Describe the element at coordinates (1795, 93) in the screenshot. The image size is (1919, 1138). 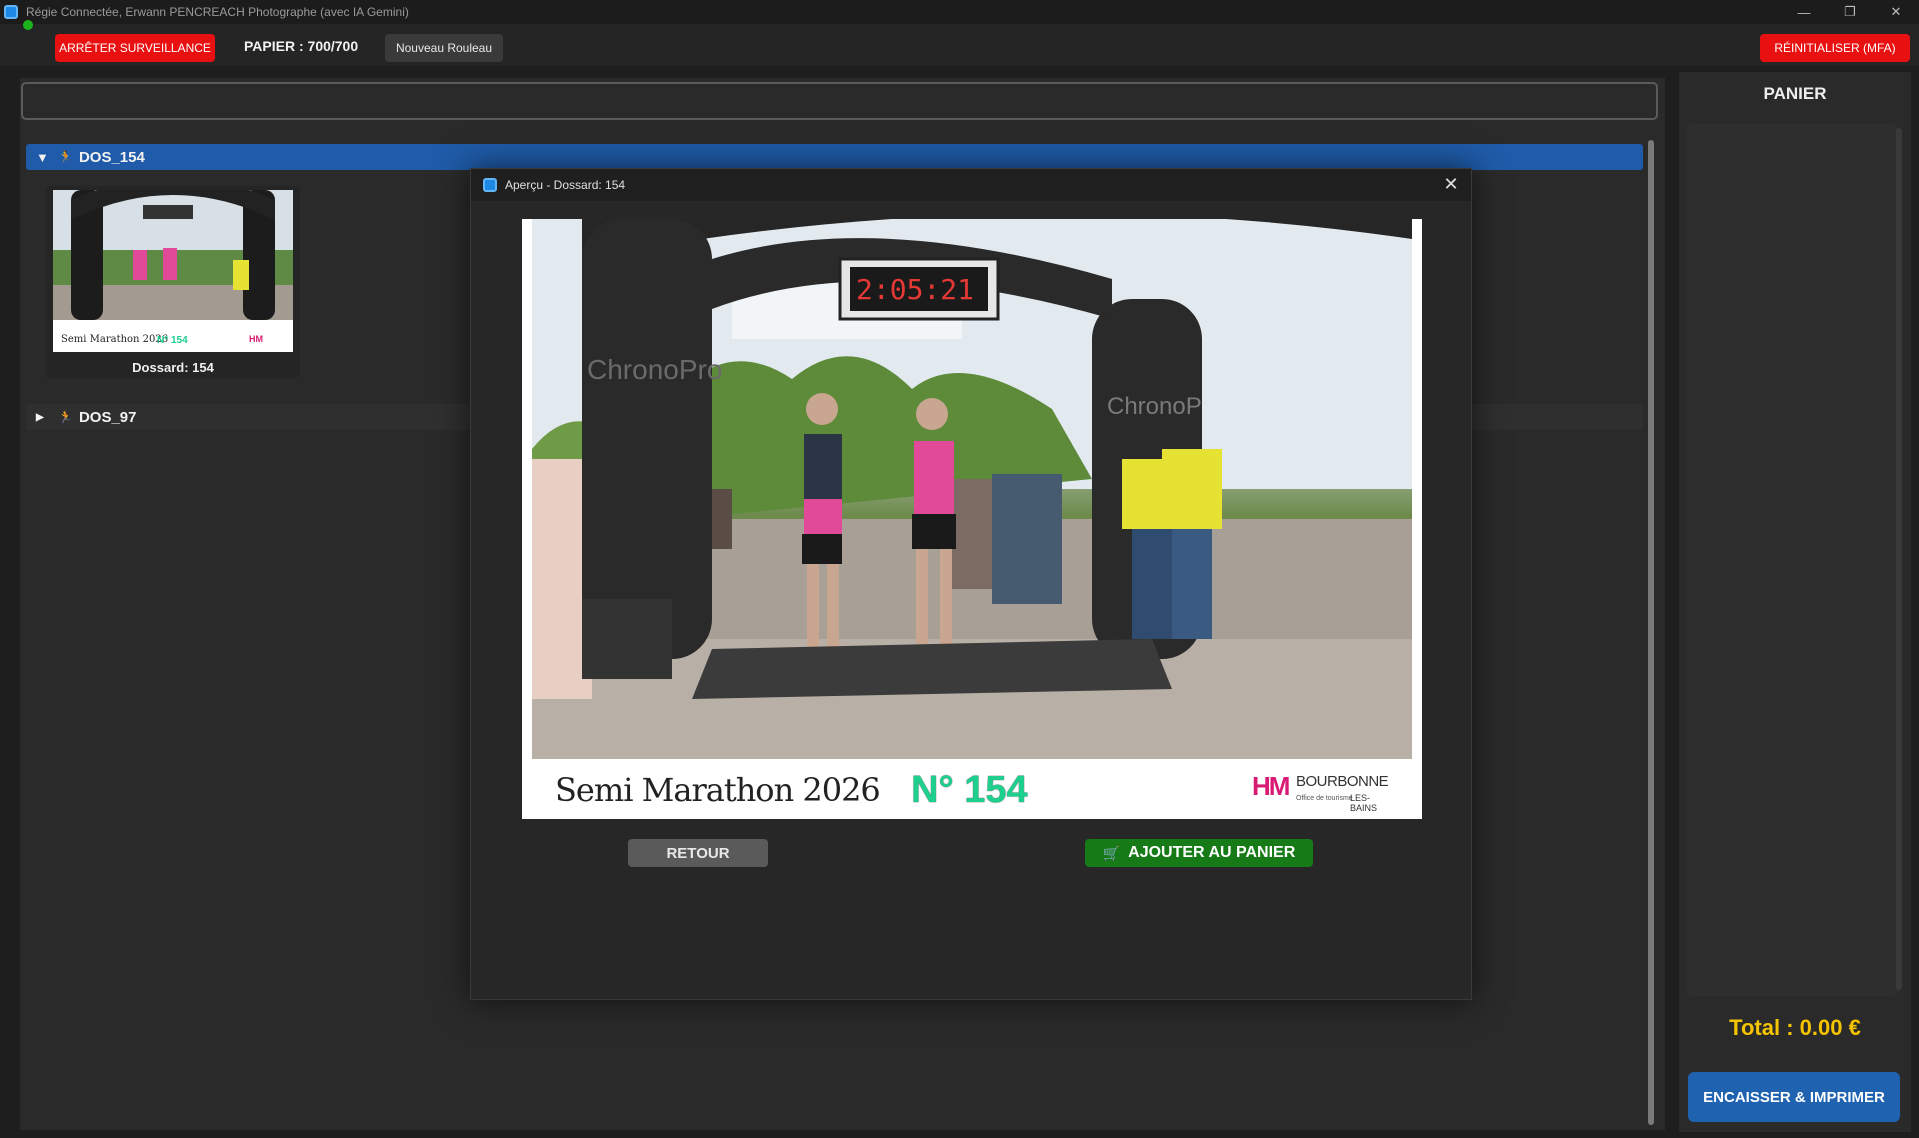
I see `cart-title: PANIER` at that location.